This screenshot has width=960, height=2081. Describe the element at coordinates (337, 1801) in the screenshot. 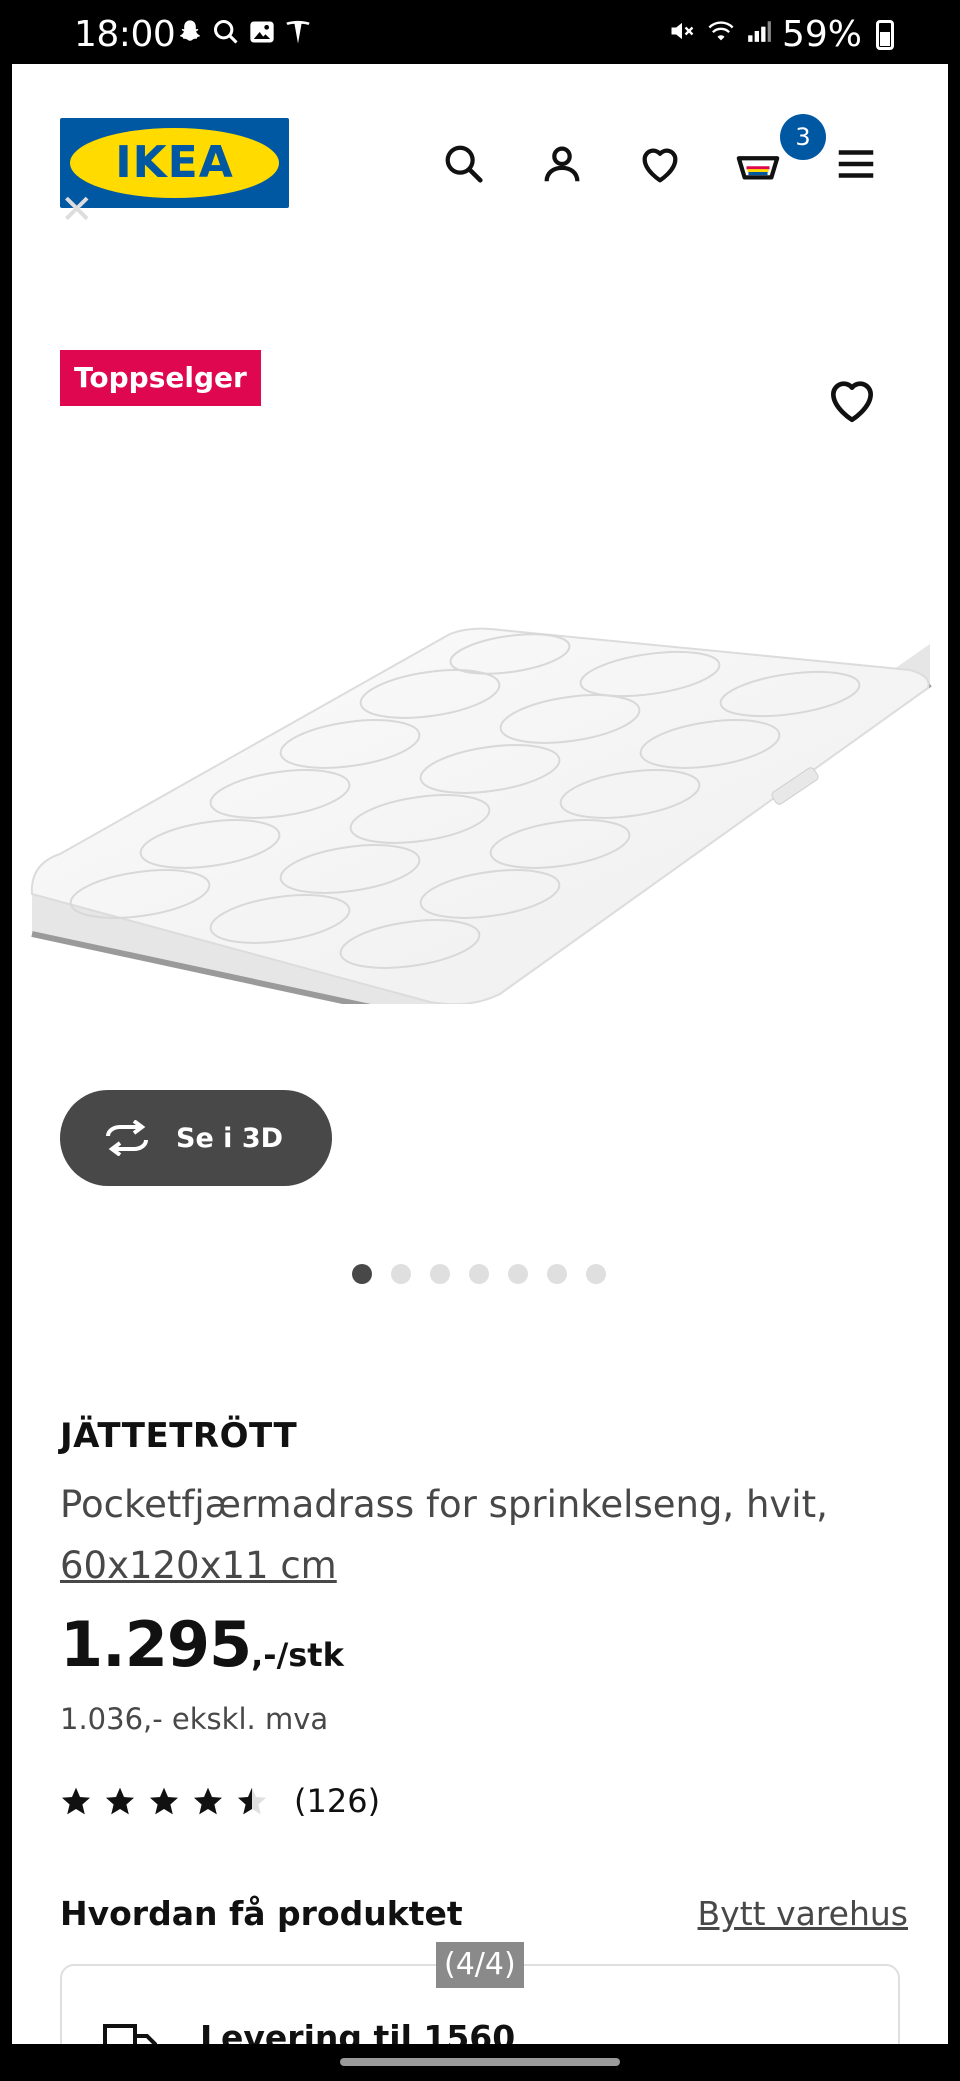

I see `rating-count: (126)` at that location.